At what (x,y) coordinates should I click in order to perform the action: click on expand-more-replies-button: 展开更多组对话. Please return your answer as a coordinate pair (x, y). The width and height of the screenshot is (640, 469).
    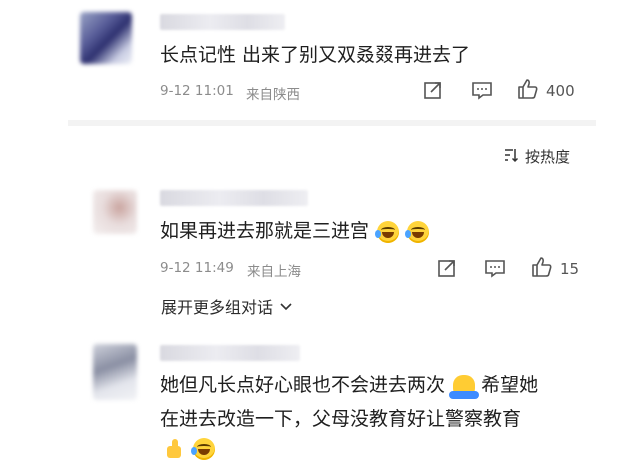
    Looking at the image, I should click on (227, 306).